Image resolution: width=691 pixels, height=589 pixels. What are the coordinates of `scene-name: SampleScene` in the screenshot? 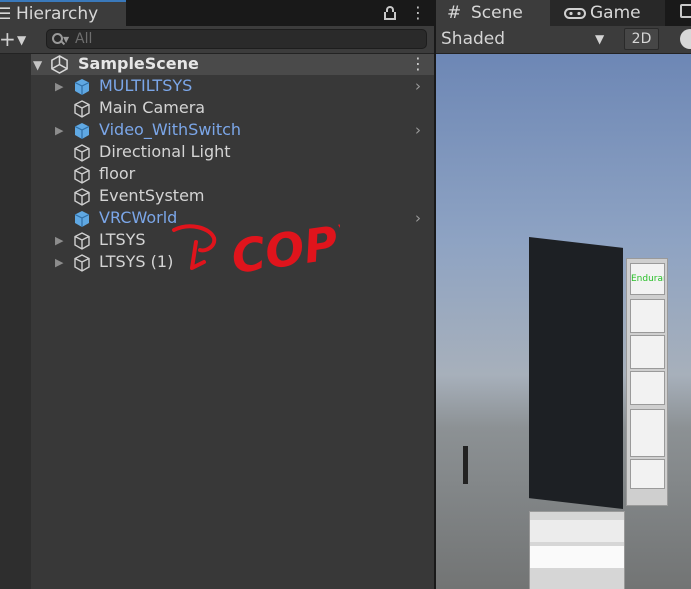 It's located at (138, 63).